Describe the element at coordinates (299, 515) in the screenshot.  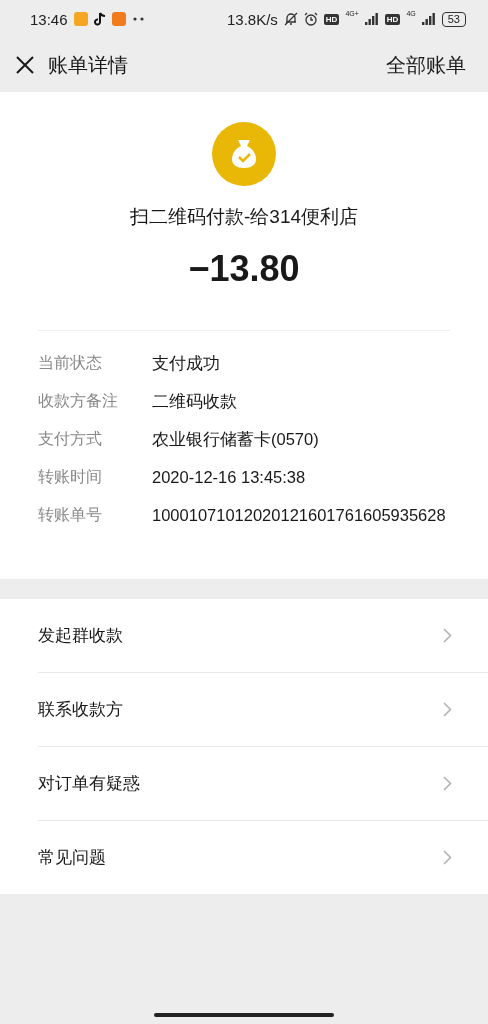
I see `detail-value: 10001071012020121601761605935628` at that location.